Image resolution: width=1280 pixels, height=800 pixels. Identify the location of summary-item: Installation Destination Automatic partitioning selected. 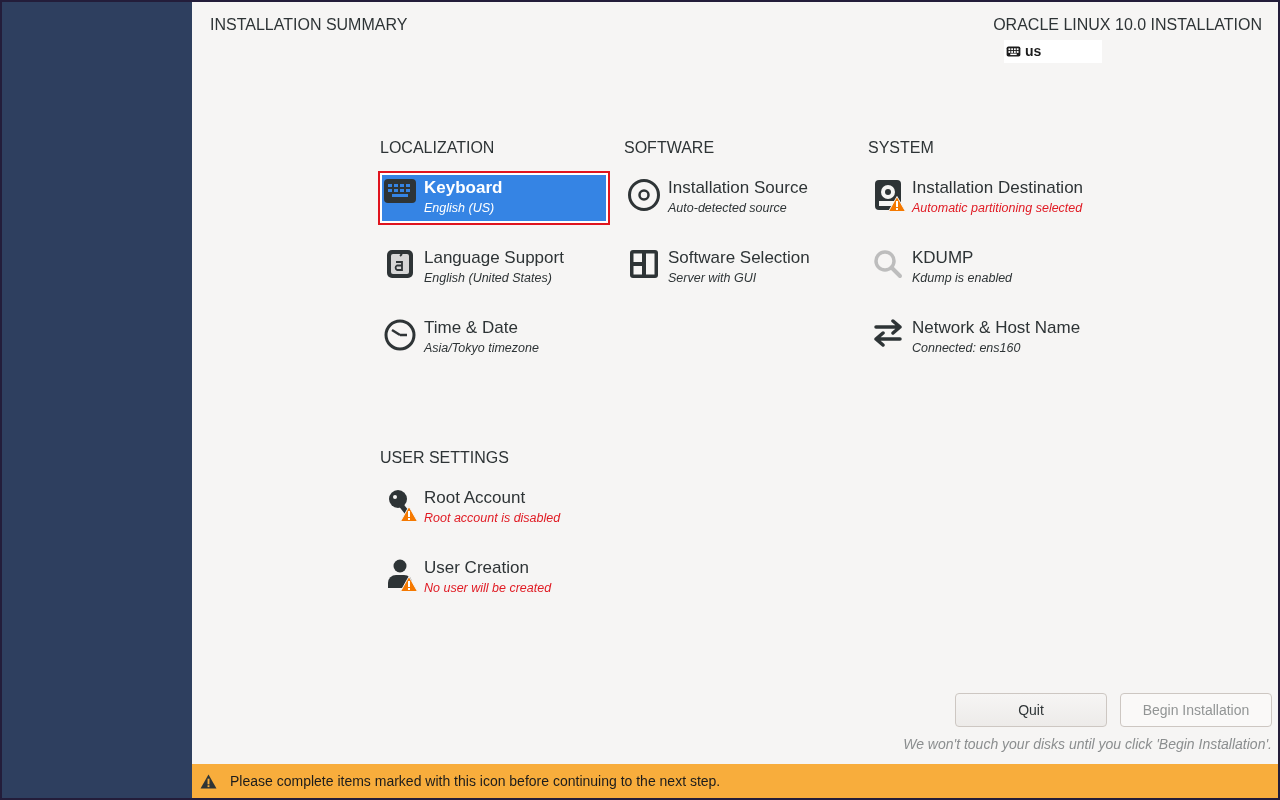
(982, 198).